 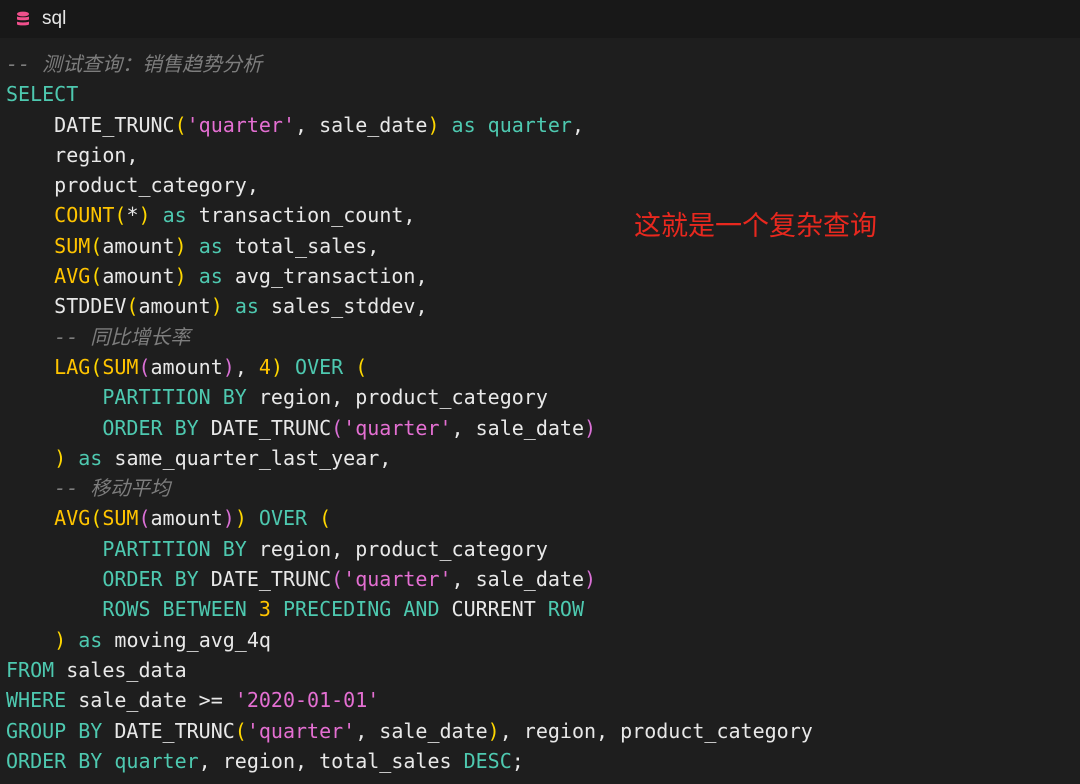 I want to click on code-token: *, so click(x=132, y=215).